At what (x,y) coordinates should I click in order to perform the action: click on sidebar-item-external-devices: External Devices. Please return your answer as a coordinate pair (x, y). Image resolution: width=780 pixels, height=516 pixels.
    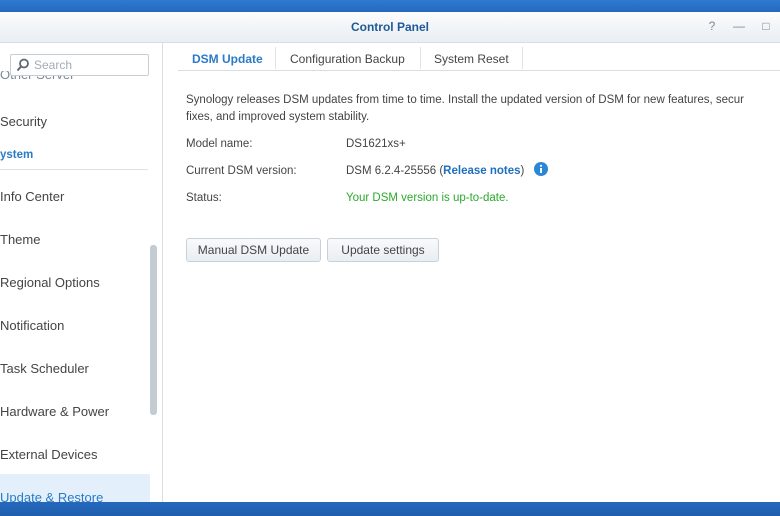
    Looking at the image, I should click on (49, 454).